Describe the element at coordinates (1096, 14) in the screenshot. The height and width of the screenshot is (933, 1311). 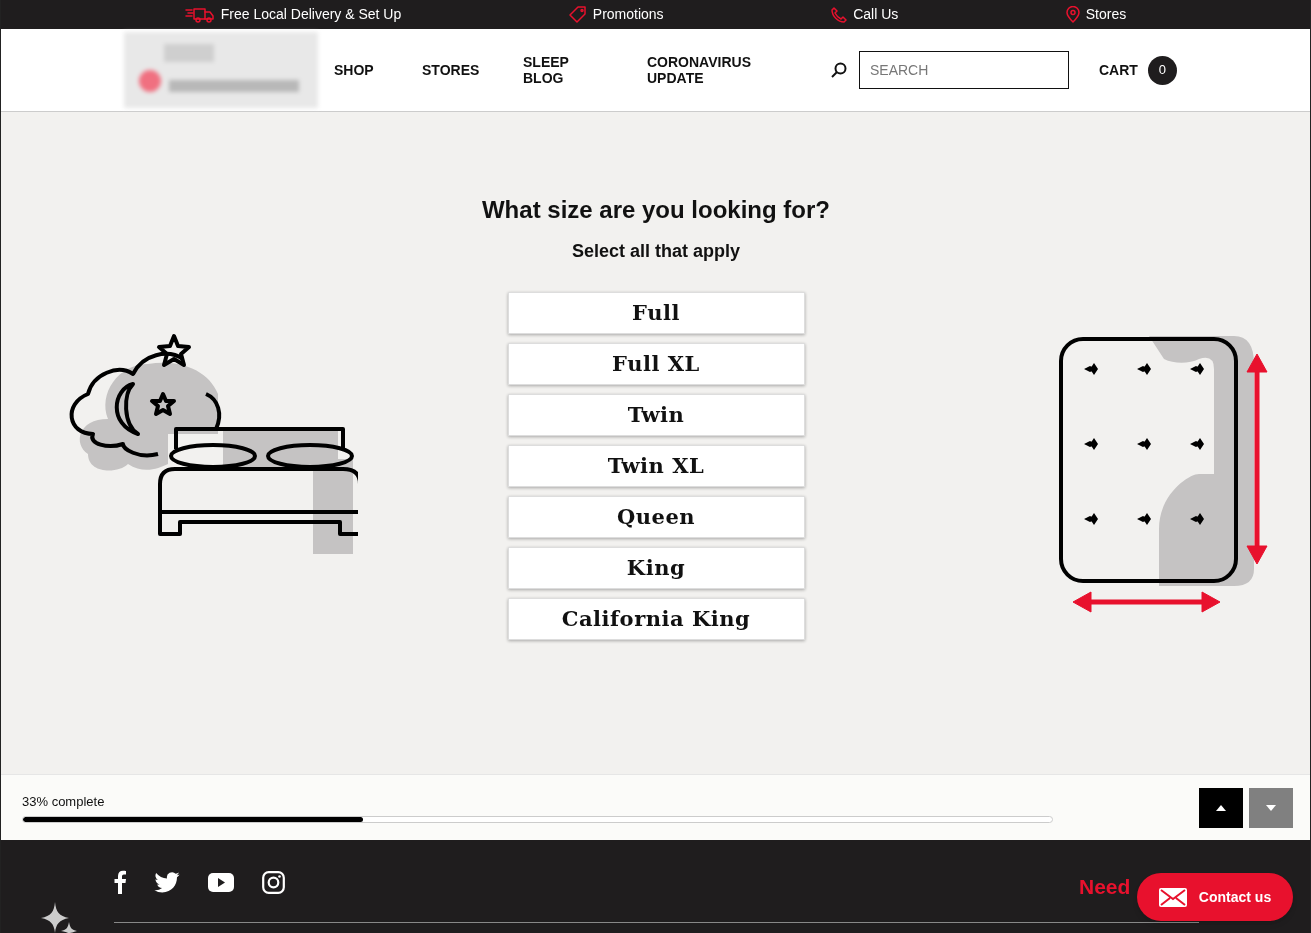
I see `top-bar-link: Stores` at that location.